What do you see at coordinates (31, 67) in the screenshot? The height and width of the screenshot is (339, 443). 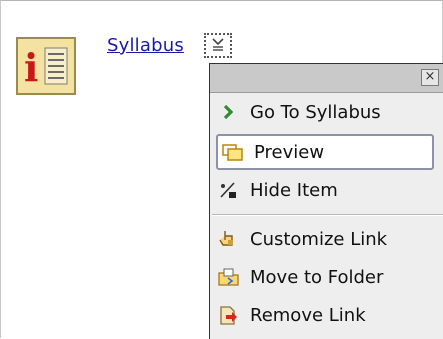 I see `svg-text: i` at bounding box center [31, 67].